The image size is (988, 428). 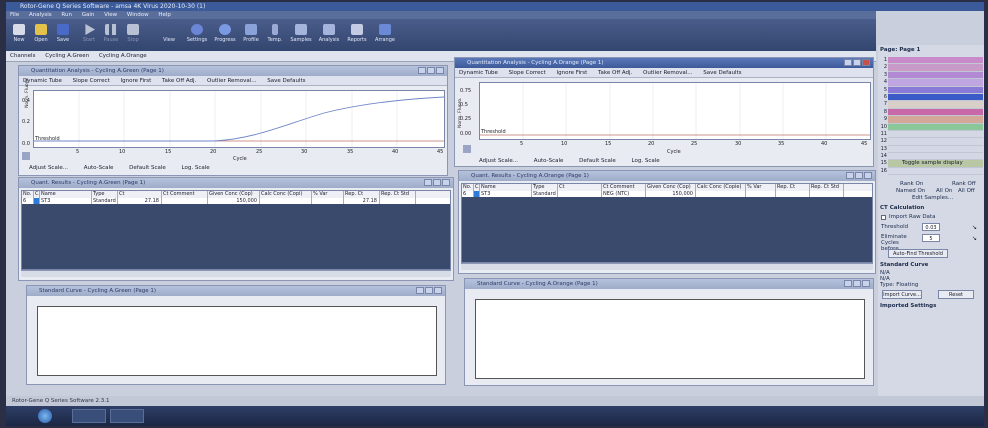 I want to click on sample-row: 2, so click(x=933, y=68).